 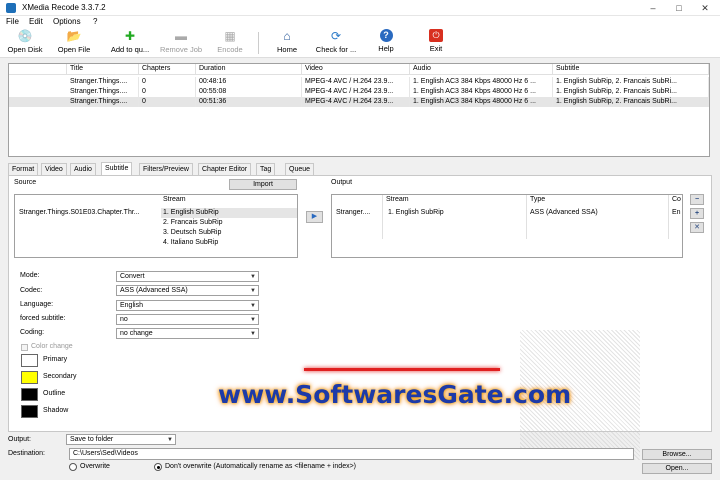 I want to click on language-select: English ▼, so click(x=187, y=305).